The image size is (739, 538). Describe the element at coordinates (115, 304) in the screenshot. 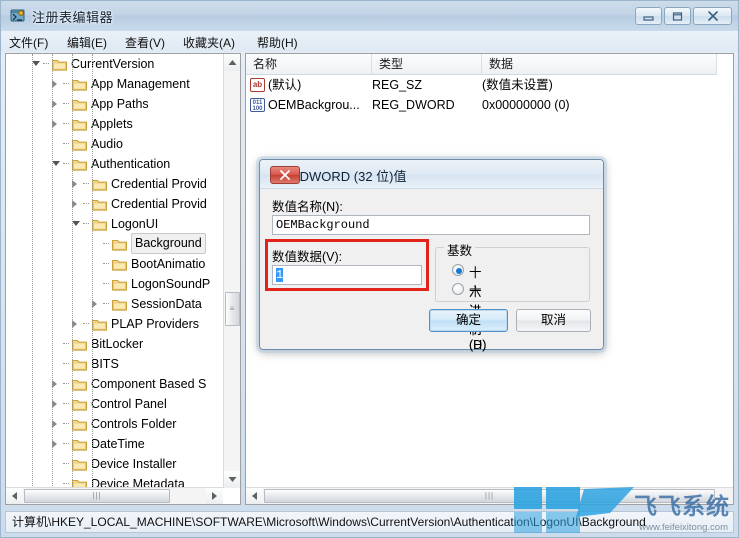

I see `tree-node-sessiondata: SessionData` at that location.